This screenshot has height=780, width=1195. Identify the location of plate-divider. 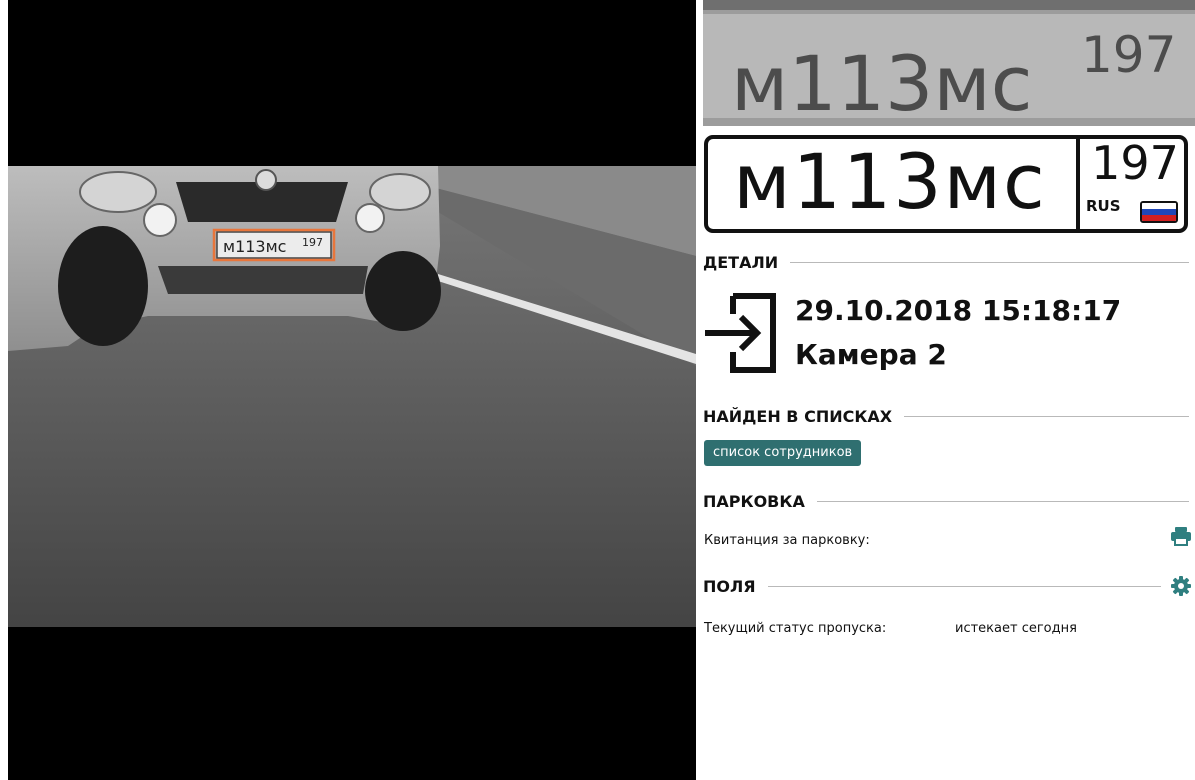
(1078, 184).